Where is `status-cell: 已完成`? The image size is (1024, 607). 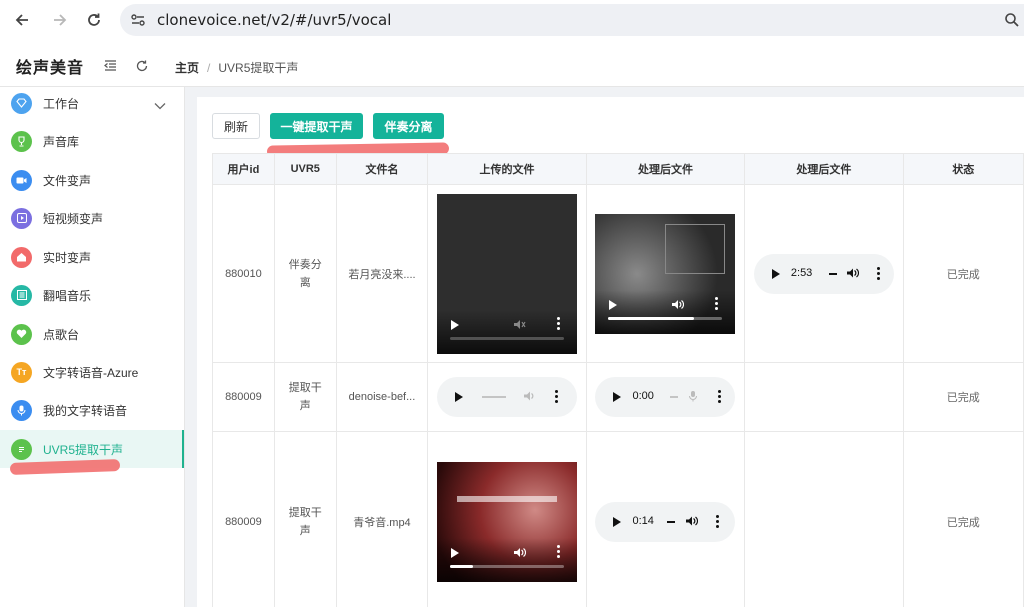
status-cell: 已完成 is located at coordinates (963, 397).